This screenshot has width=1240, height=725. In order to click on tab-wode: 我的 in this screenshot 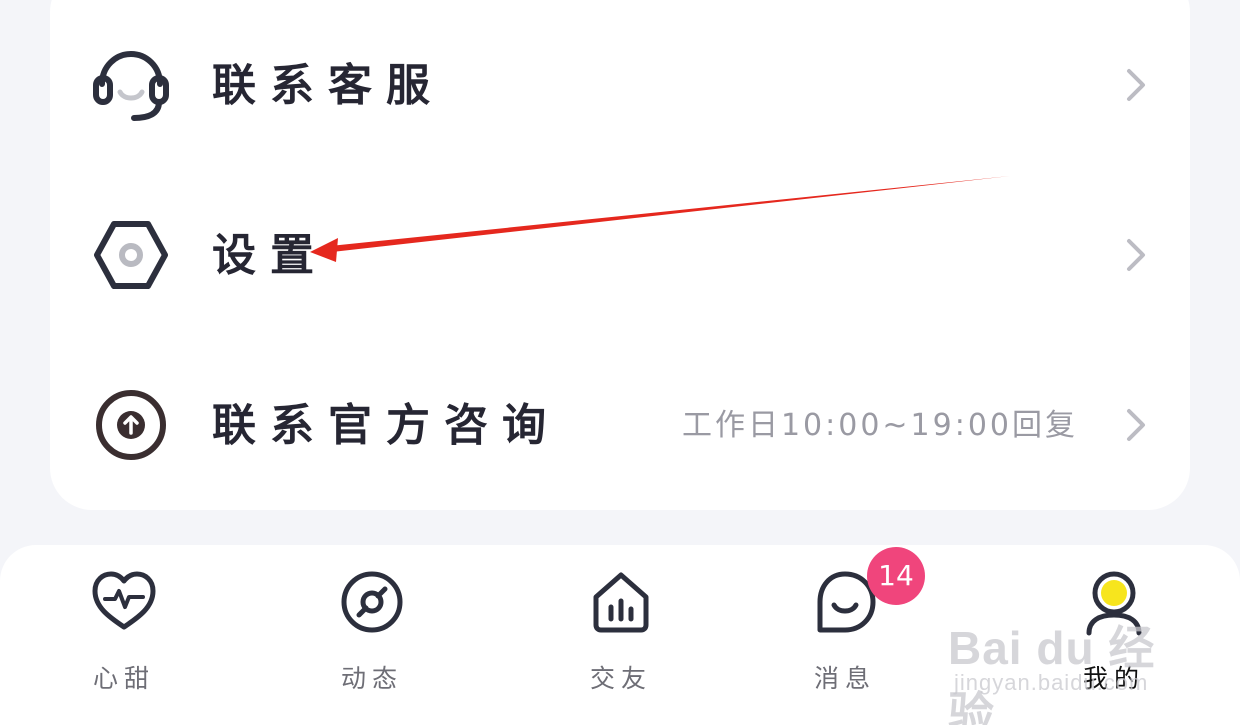, I will do `click(1114, 635)`.